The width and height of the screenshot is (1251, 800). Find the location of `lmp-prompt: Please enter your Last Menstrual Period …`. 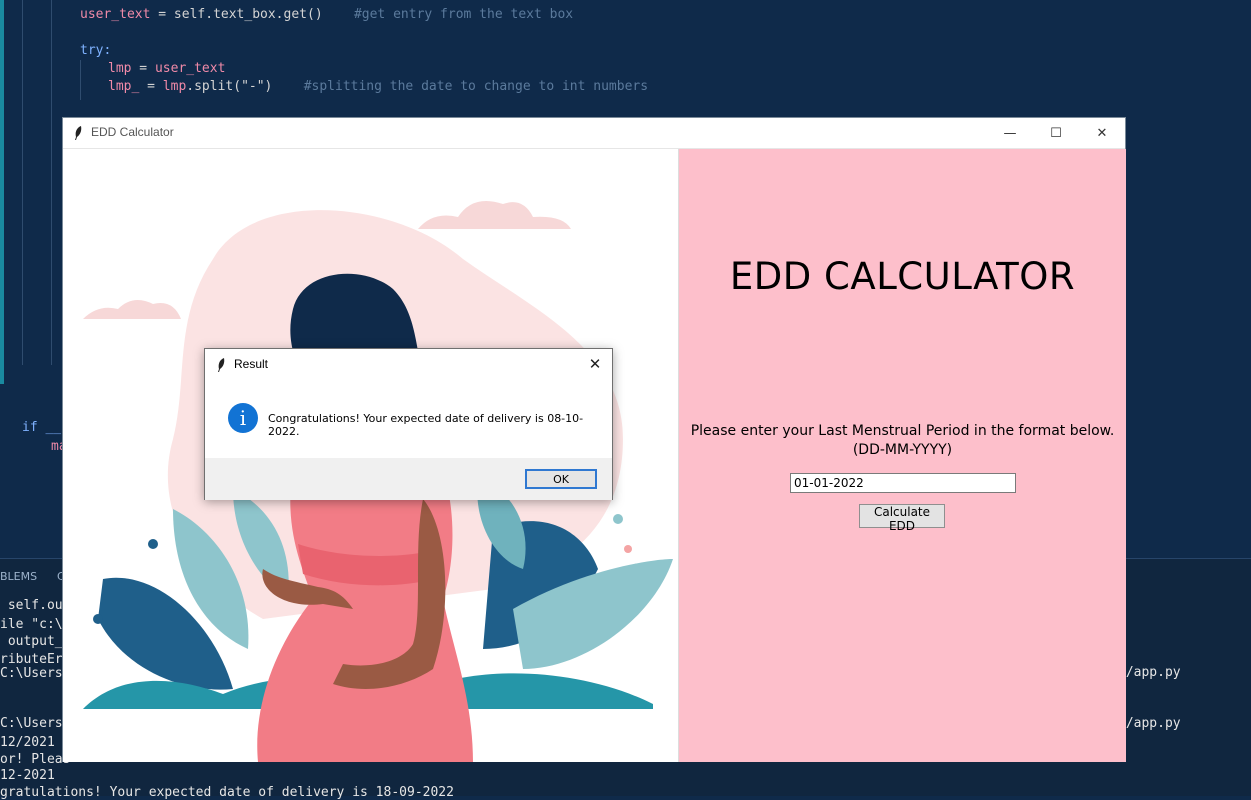

lmp-prompt: Please enter your Last Menstrual Period … is located at coordinates (902, 441).